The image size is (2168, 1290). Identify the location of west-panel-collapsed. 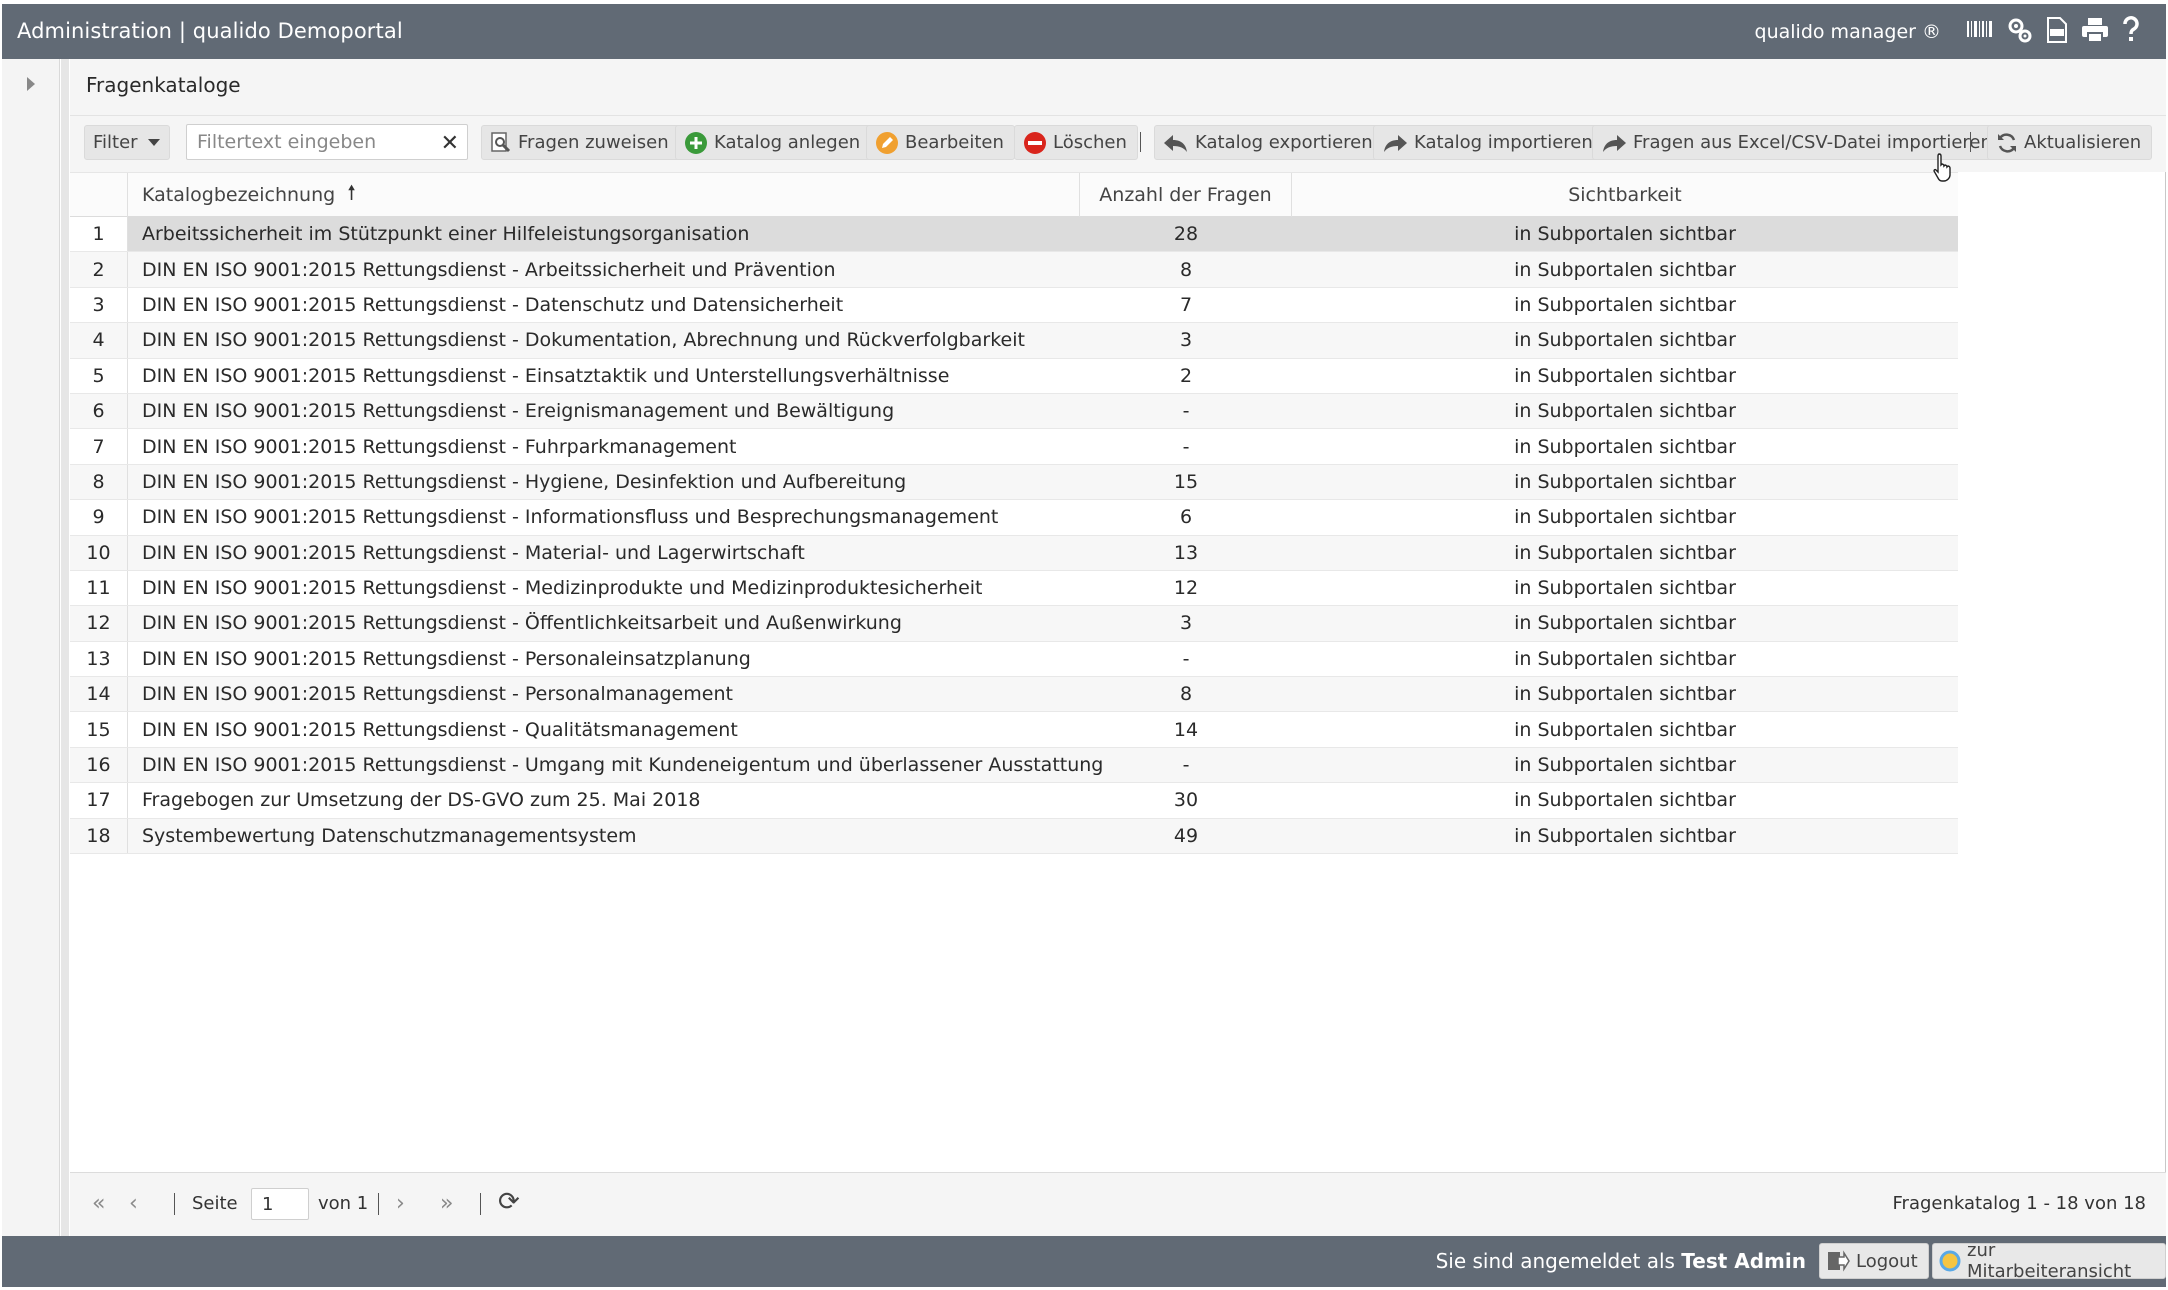
(31, 647).